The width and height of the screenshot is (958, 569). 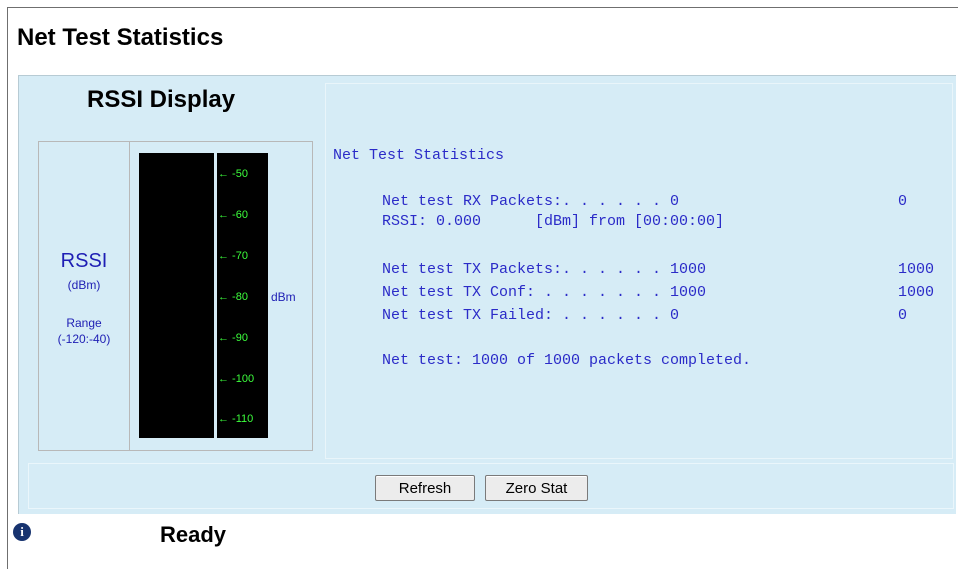 I want to click on rssi-scale-unit: dBm, so click(x=283, y=297).